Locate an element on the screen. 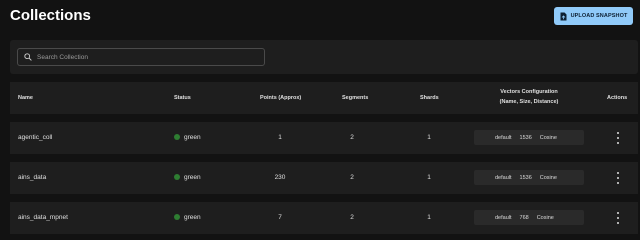 Image resolution: width=640 pixels, height=240 pixels. points-value: 230 is located at coordinates (280, 177).